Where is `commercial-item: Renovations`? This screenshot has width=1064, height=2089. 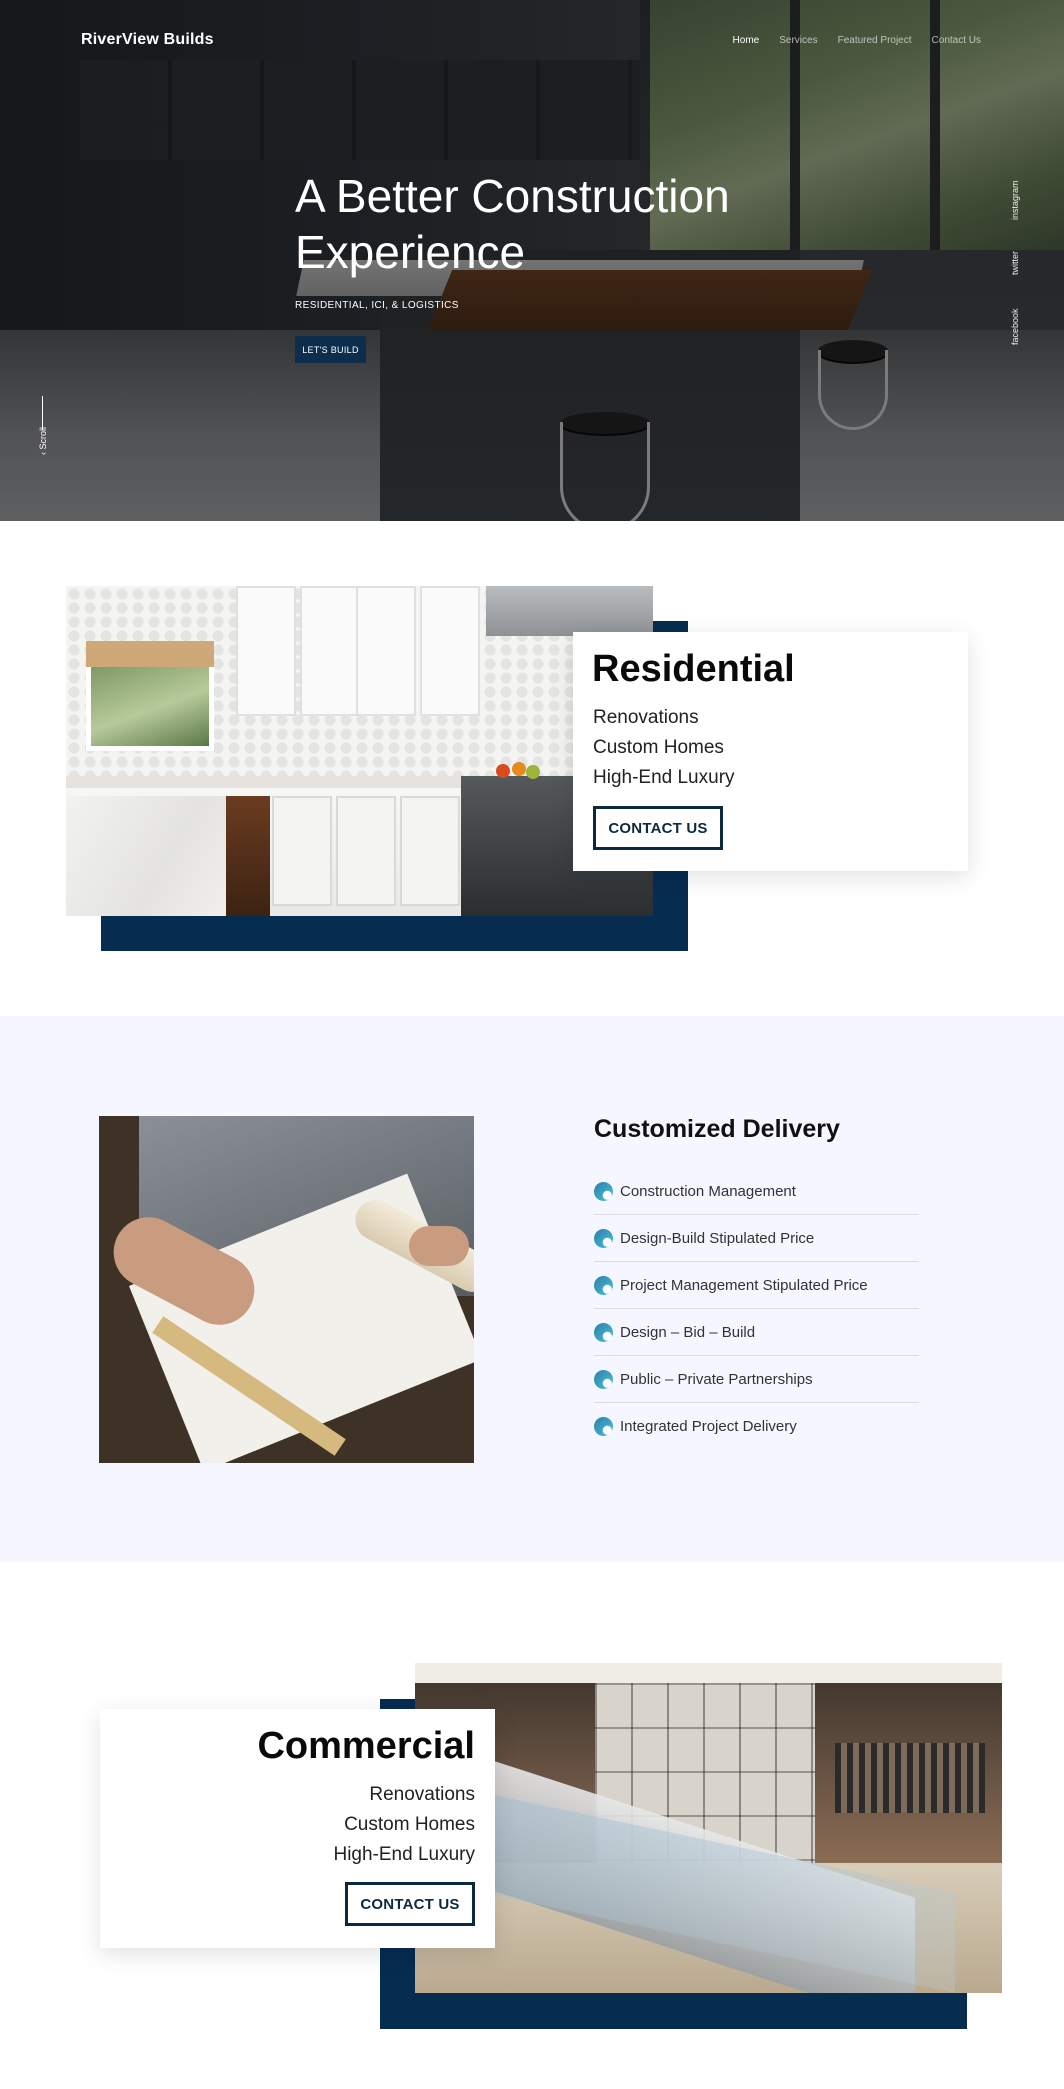 commercial-item: Renovations is located at coordinates (422, 1794).